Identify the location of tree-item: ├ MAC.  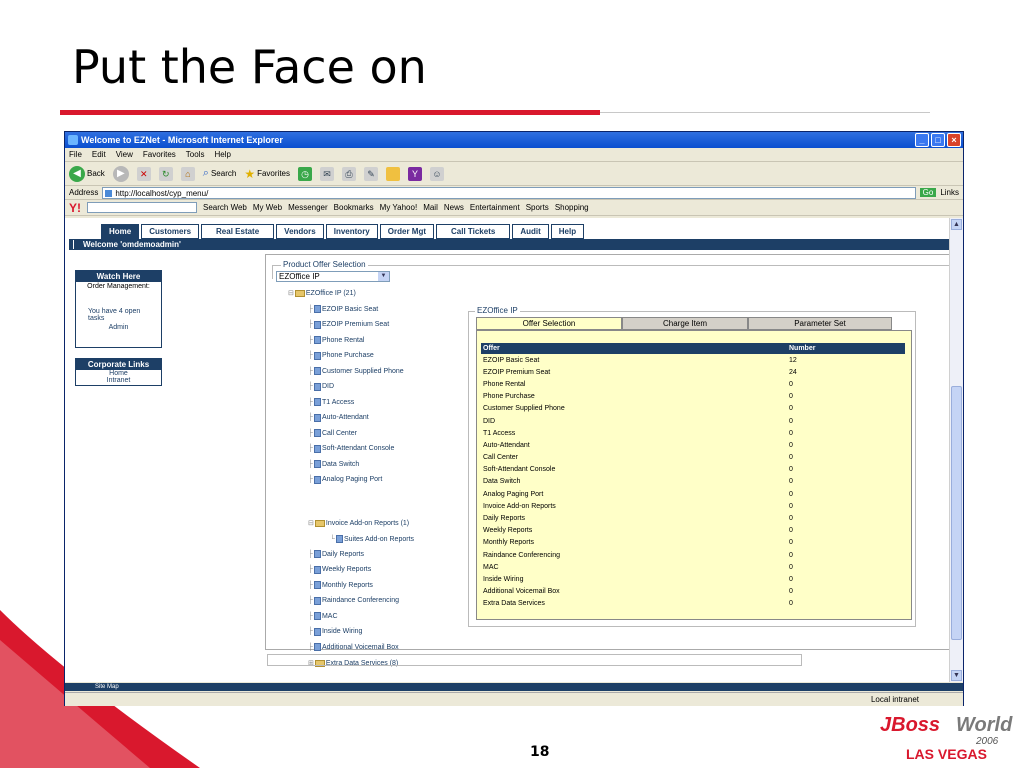
(323, 616).